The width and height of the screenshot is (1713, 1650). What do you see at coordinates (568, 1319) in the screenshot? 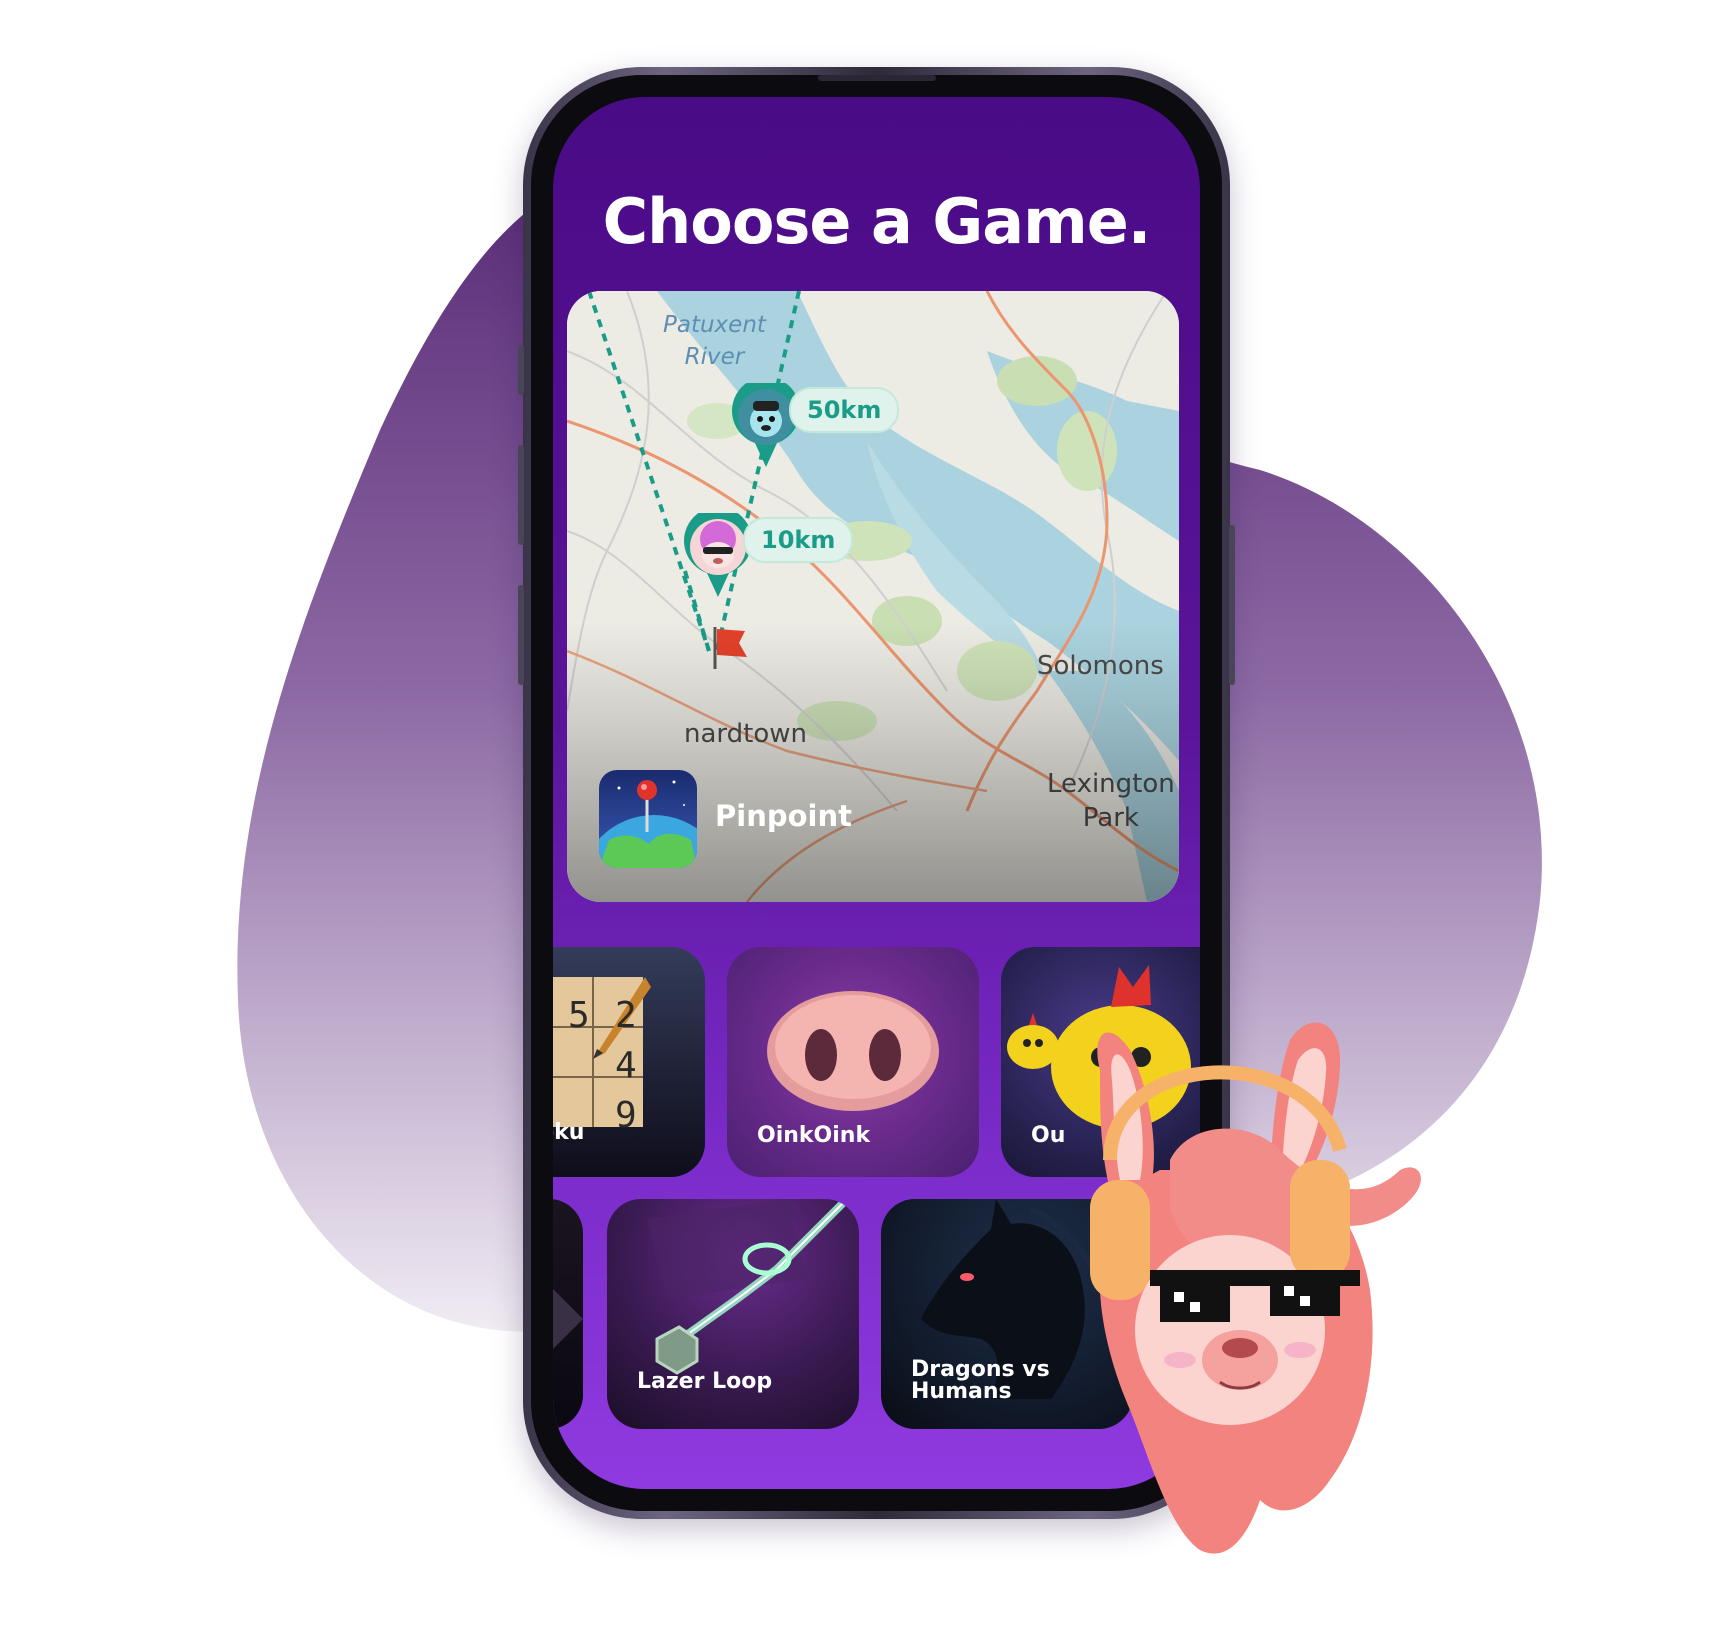
I see `play-arrow-icon` at bounding box center [568, 1319].